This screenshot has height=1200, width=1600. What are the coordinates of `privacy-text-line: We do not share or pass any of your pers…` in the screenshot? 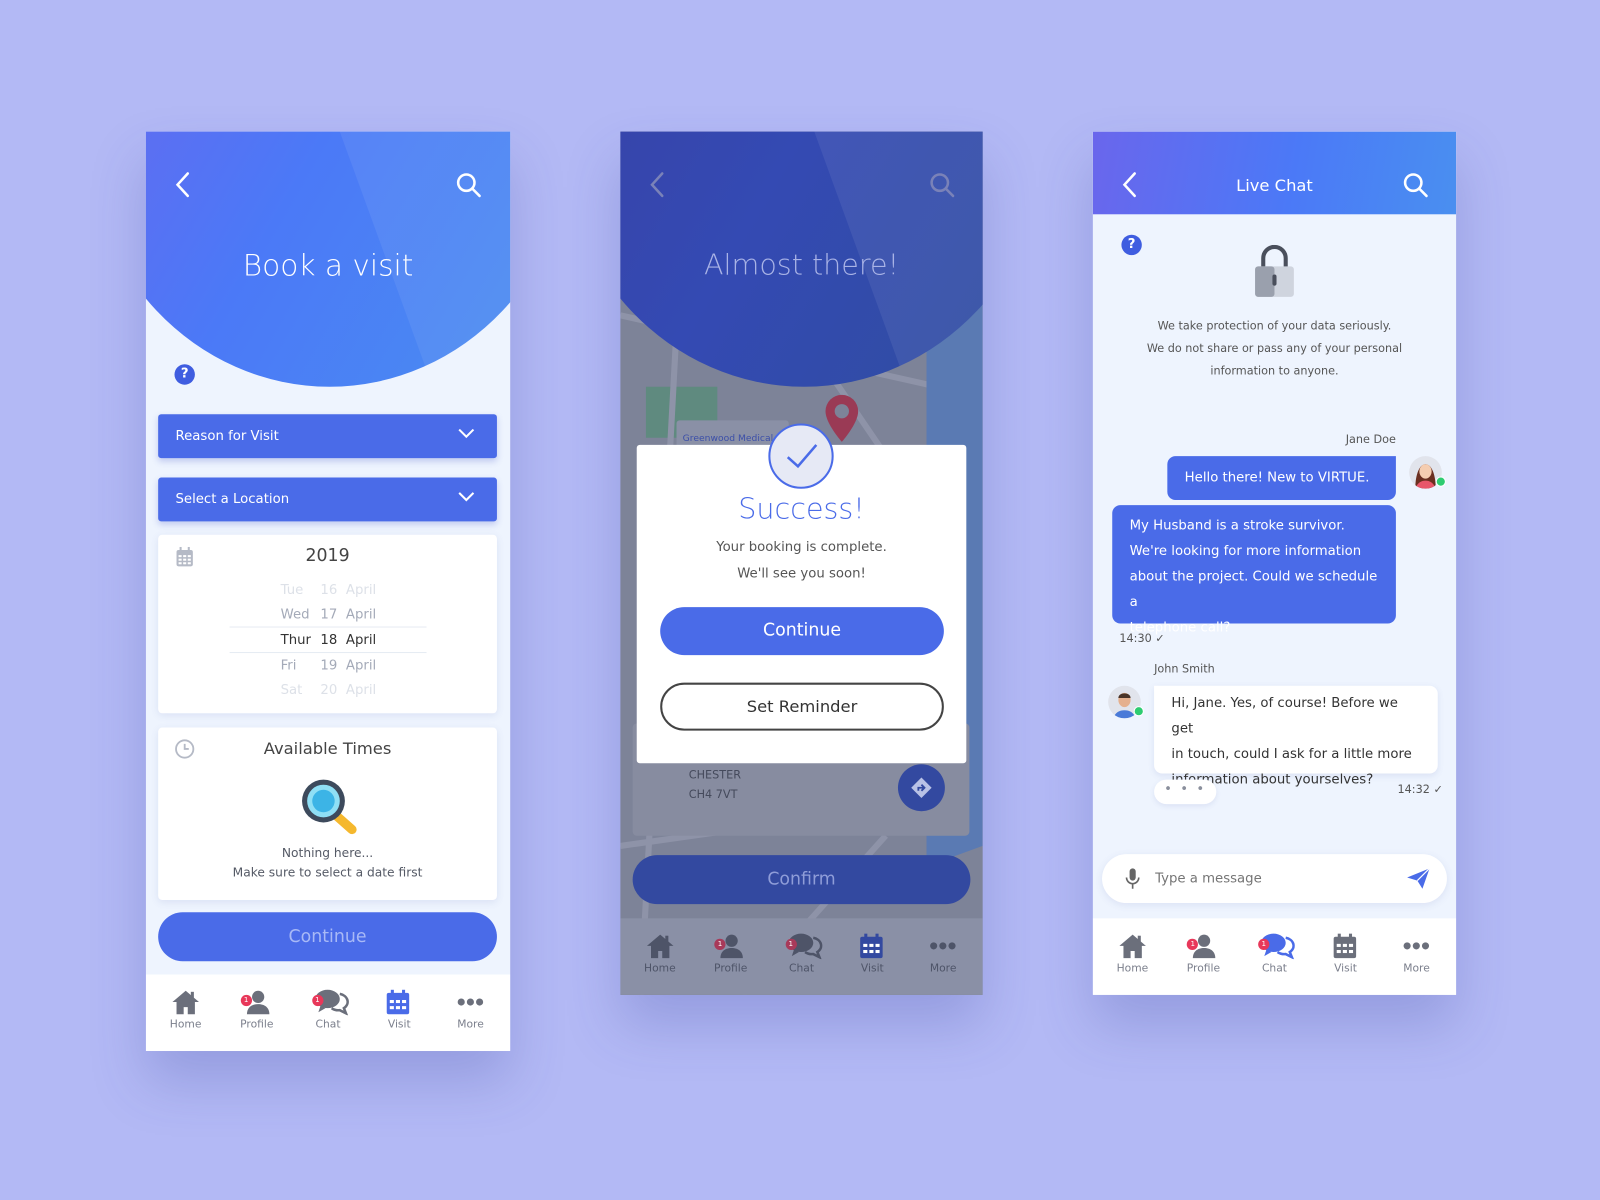 It's located at (1274, 348).